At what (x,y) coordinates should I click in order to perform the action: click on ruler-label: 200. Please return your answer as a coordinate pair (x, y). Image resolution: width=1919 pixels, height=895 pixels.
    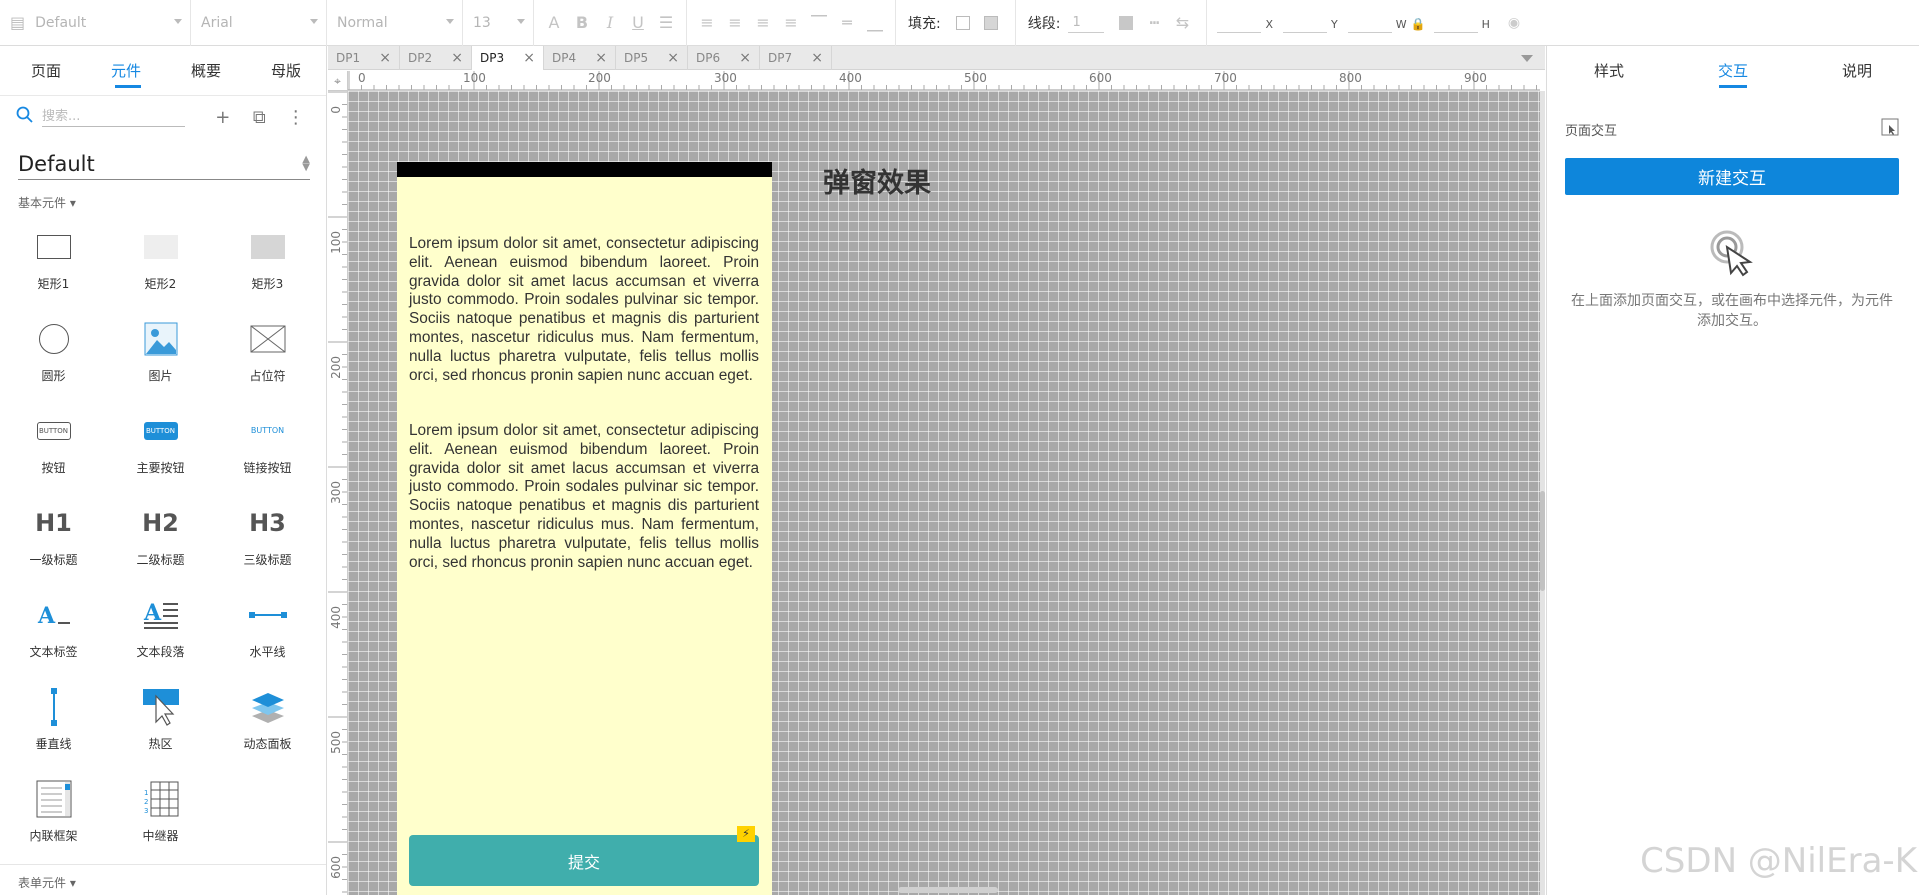
    Looking at the image, I should click on (599, 78).